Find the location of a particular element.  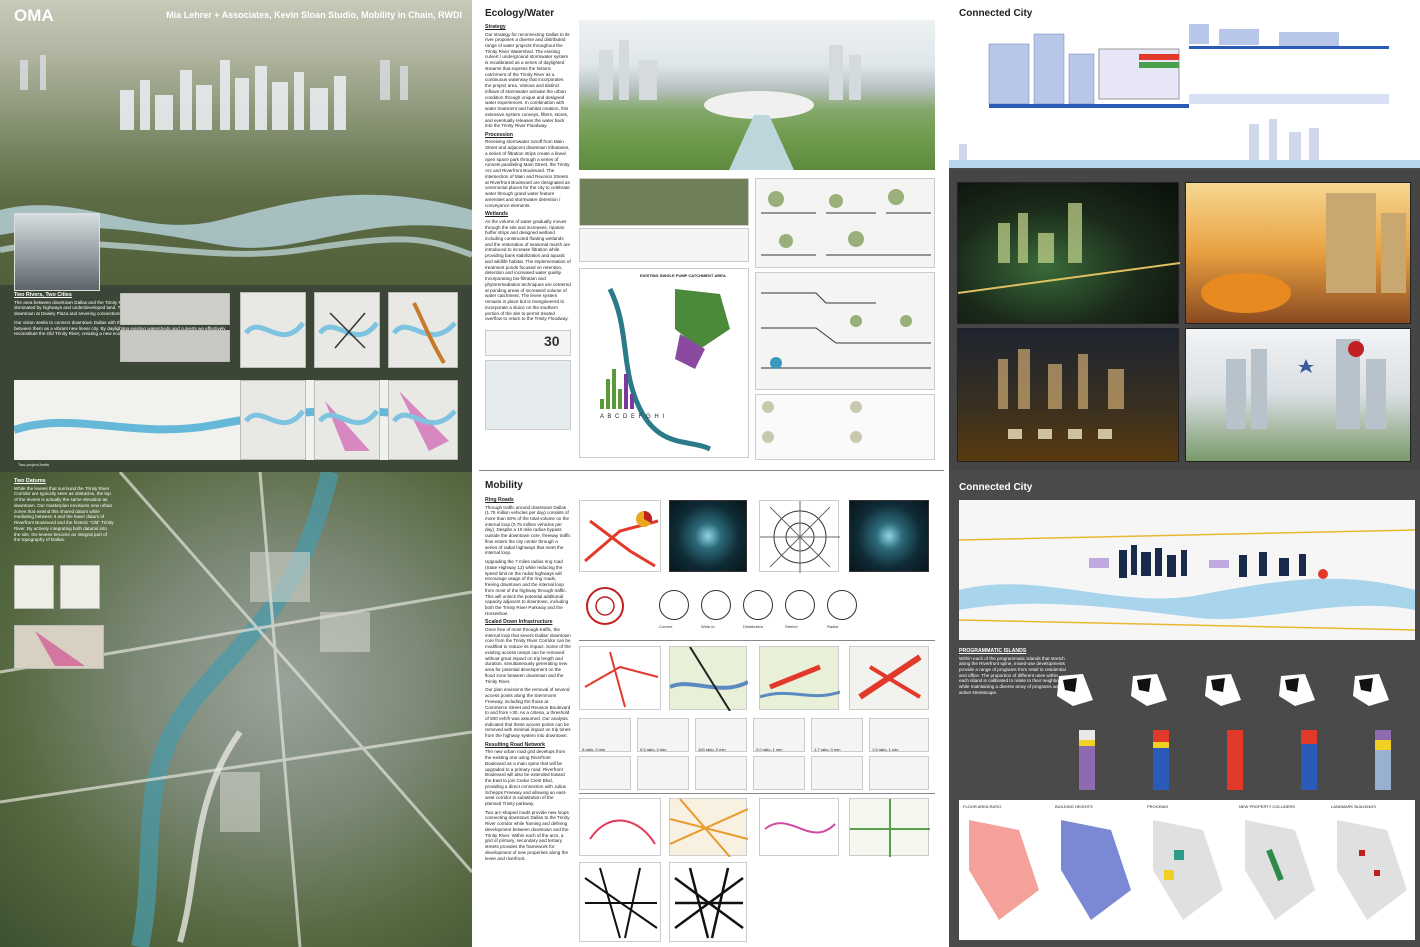

ecology-title: Ecology/Water is located at coordinates (520, 13).